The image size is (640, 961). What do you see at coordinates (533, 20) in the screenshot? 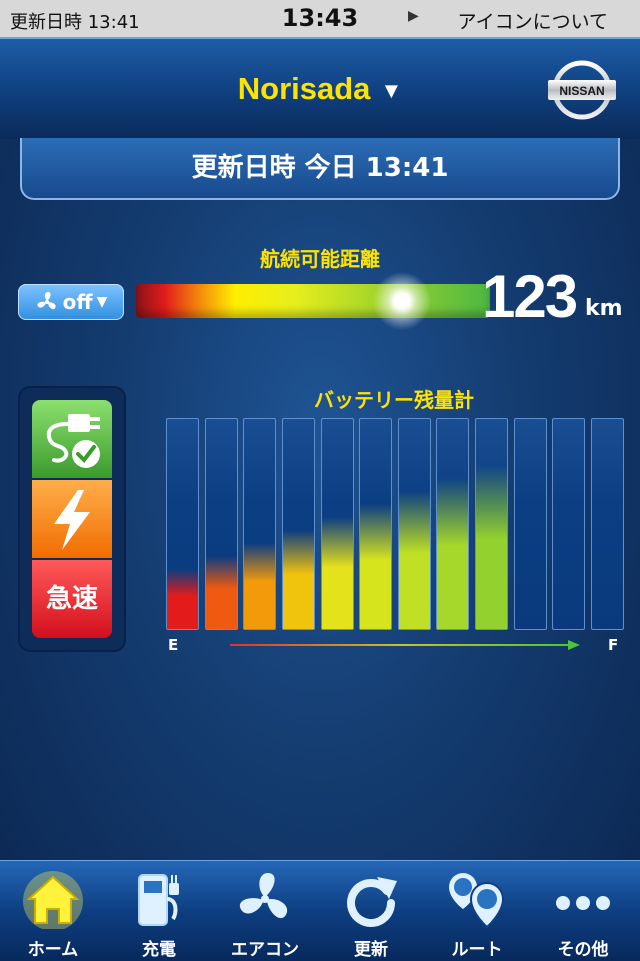
I see `about-icons-link: アイコンについて` at bounding box center [533, 20].